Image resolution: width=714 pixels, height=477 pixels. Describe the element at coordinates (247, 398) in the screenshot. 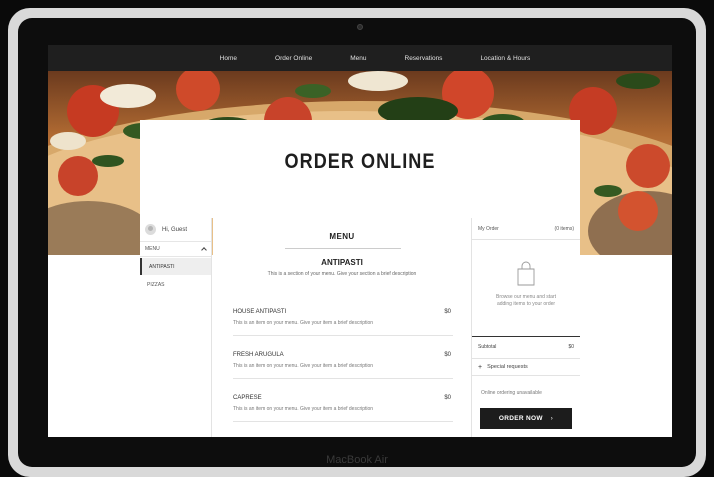

I see `menu-item-name: CAPRESE` at that location.